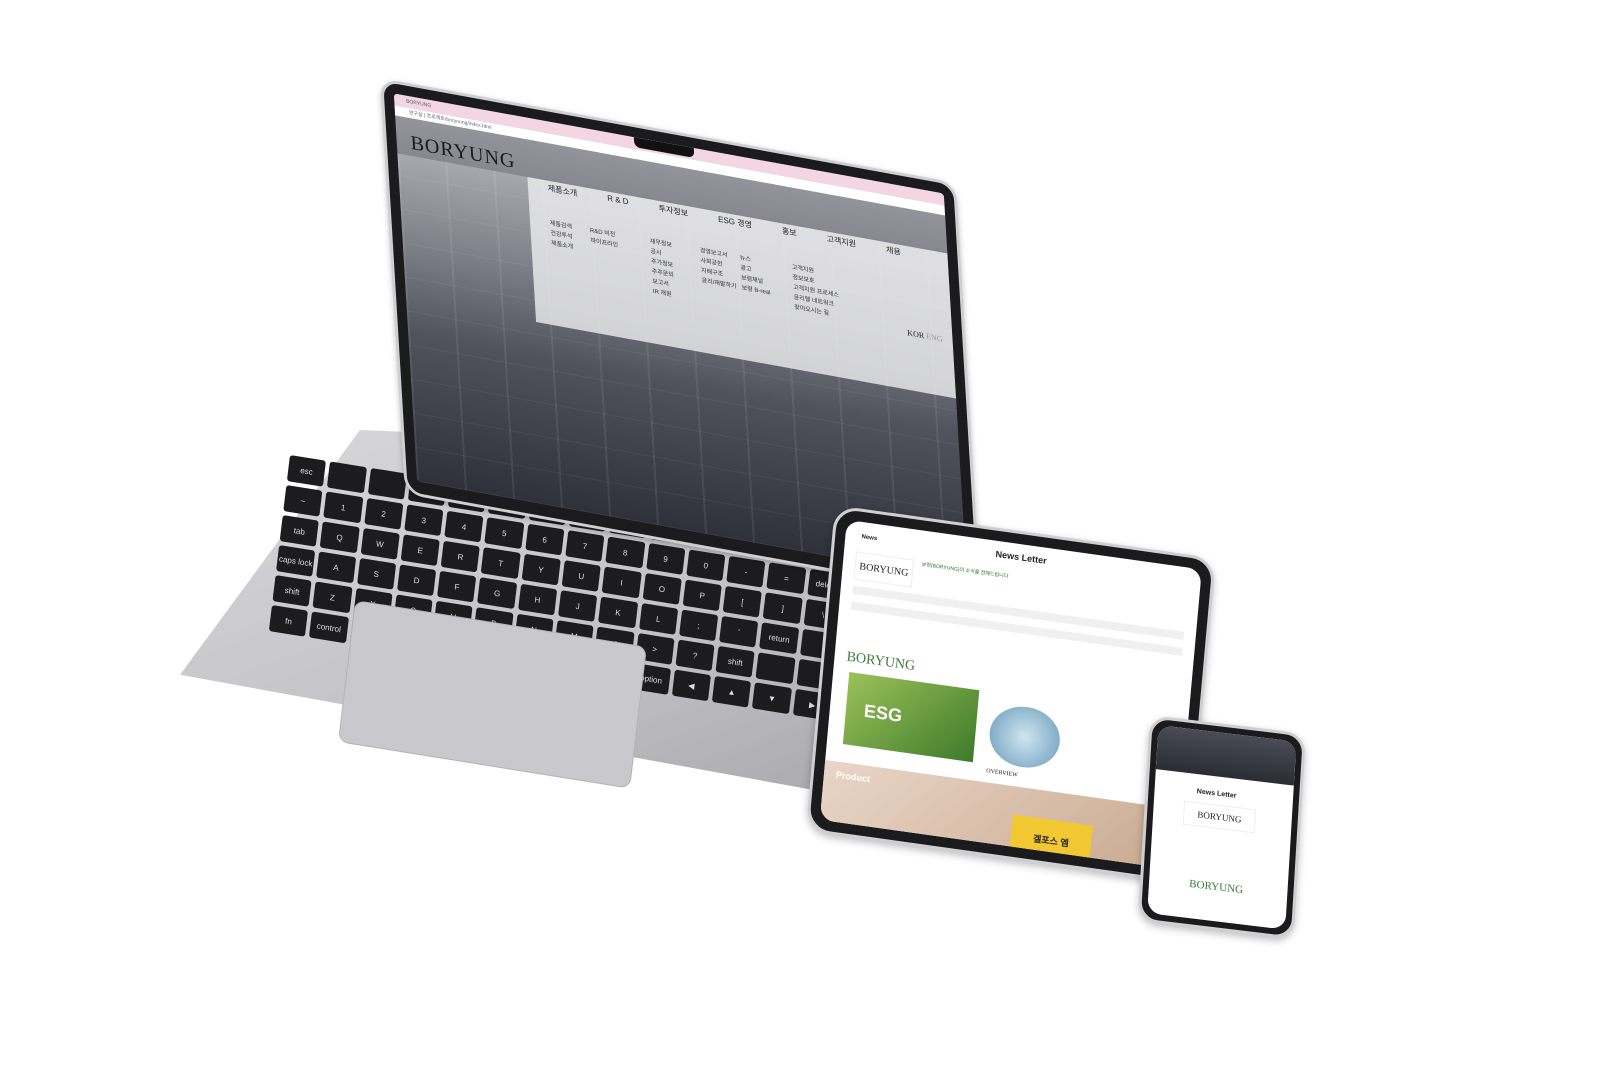 This screenshot has height=1080, width=1620. What do you see at coordinates (1002, 773) in the screenshot?
I see `tablet-overview-heading: OVERVIEW` at bounding box center [1002, 773].